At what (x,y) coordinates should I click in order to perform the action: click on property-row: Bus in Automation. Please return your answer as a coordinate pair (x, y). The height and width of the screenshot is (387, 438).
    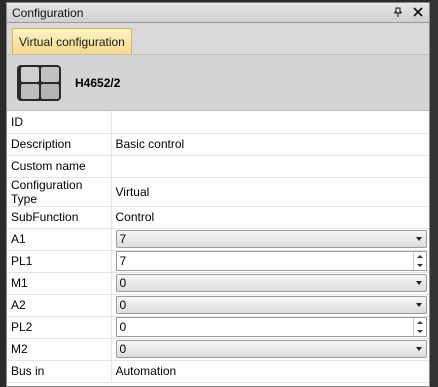
    Looking at the image, I should click on (218, 371).